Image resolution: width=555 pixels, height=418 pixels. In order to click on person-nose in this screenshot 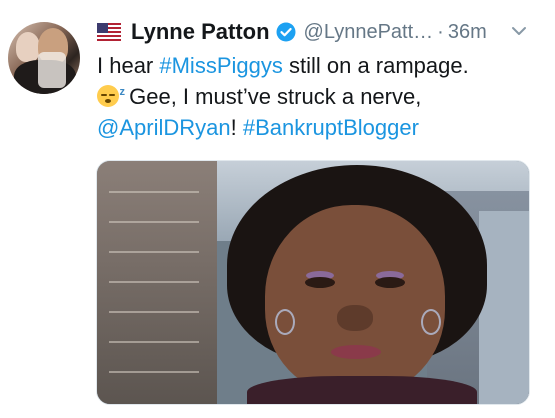, I will do `click(355, 318)`.